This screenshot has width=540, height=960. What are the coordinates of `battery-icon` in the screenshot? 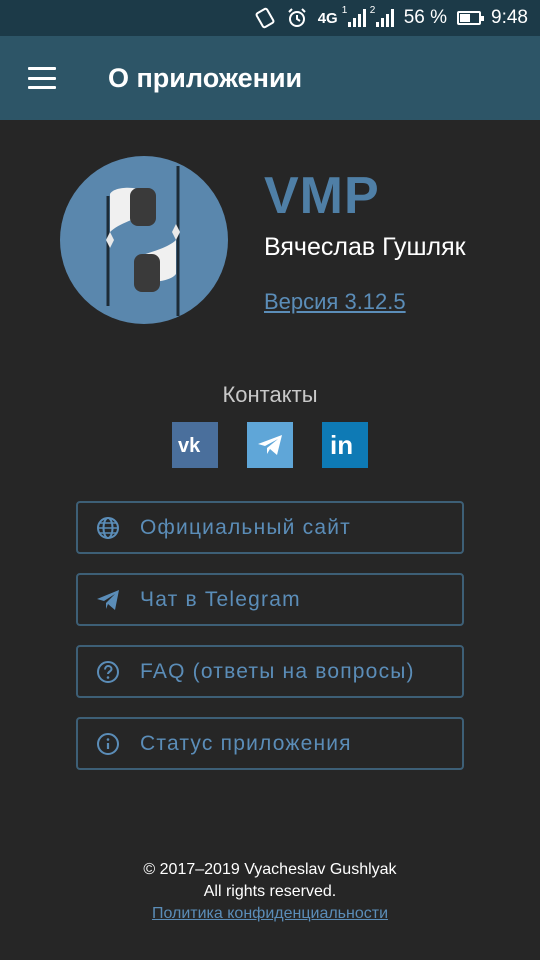 It's located at (471, 18).